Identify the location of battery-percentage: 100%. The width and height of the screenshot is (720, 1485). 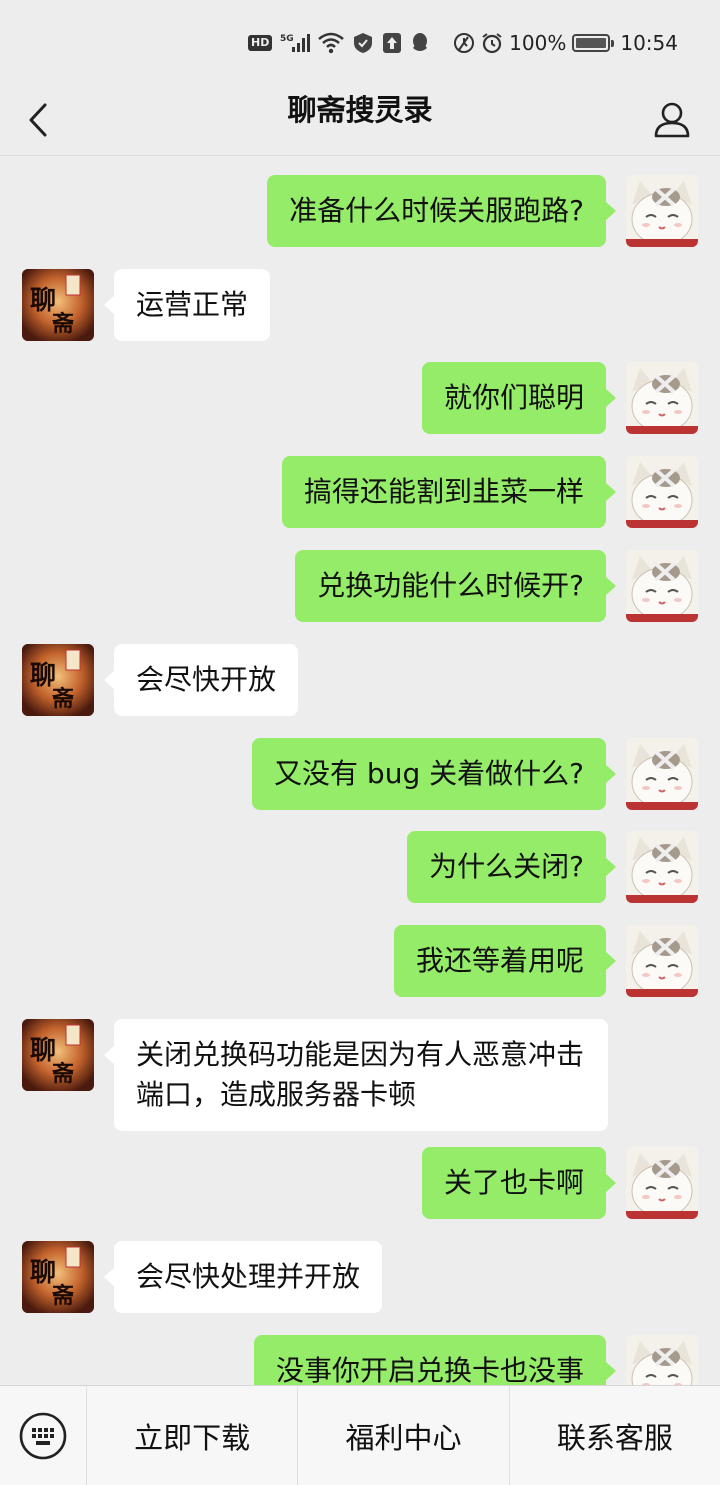
(538, 43).